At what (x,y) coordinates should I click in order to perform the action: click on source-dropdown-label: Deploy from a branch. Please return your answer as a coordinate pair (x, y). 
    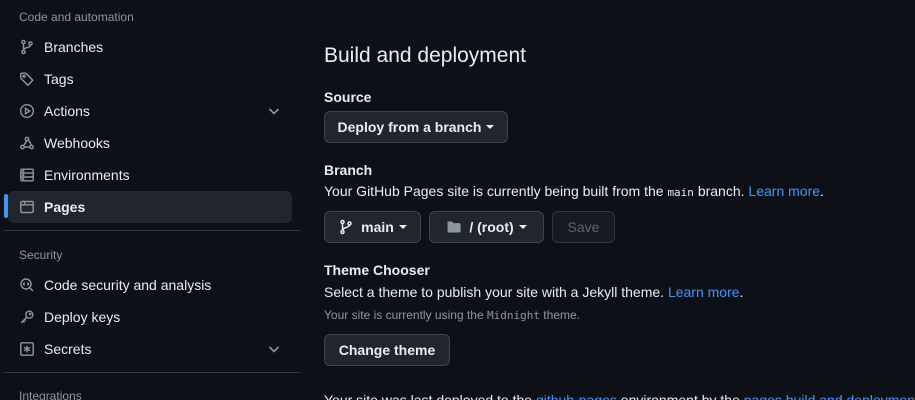
    Looking at the image, I should click on (409, 127).